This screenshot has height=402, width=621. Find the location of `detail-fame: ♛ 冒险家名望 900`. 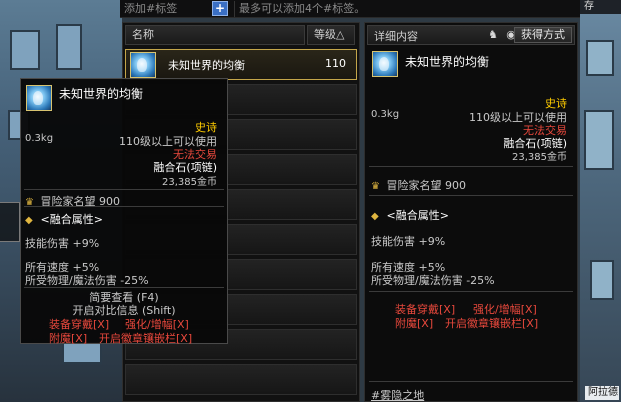

detail-fame: ♛ 冒险家名望 900 is located at coordinates (418, 185).